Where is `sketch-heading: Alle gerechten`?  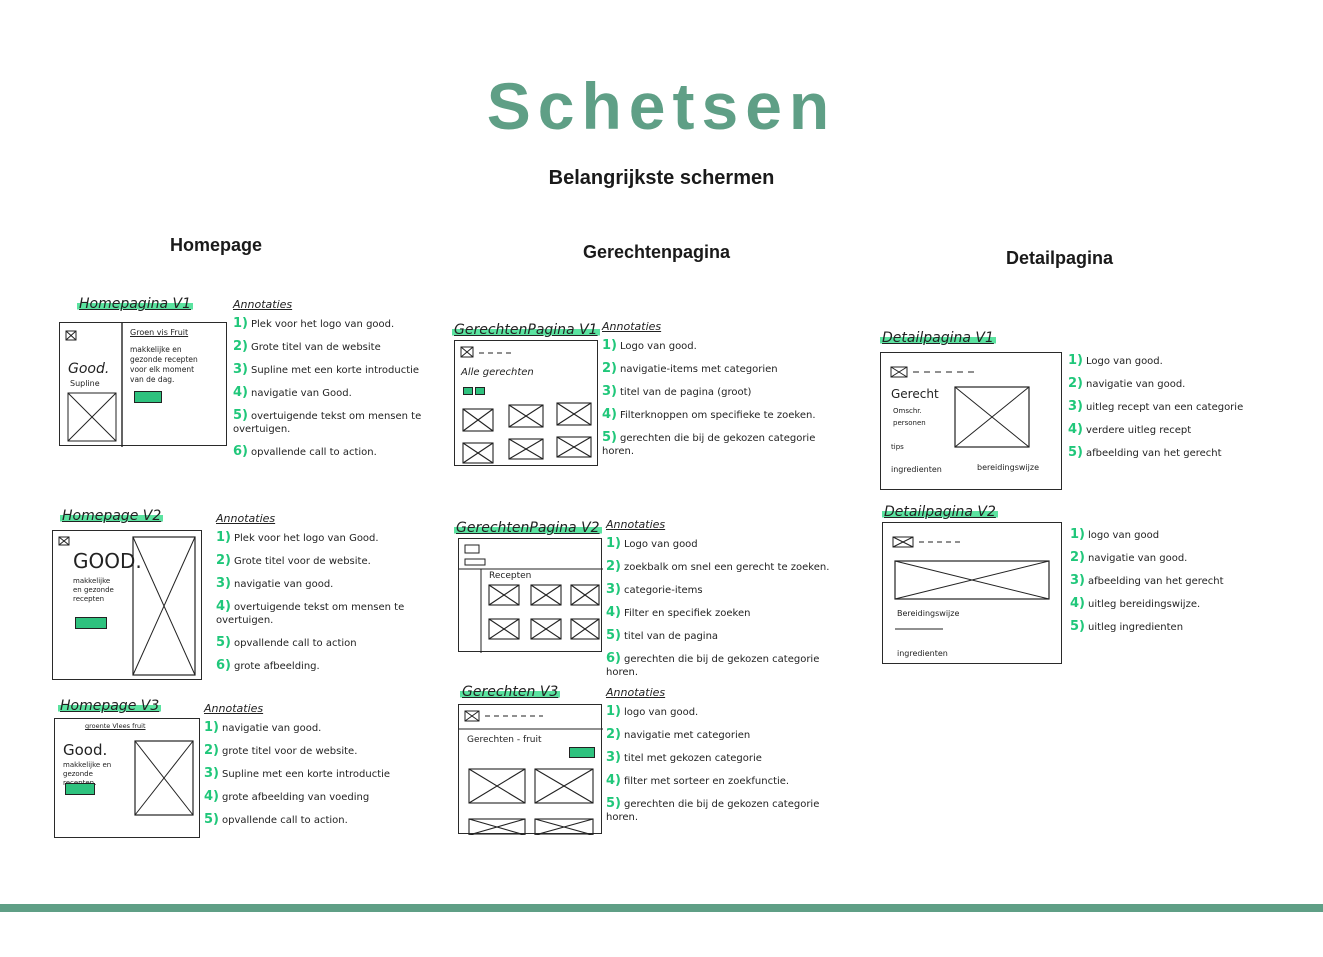
sketch-heading: Alle gerechten is located at coordinates (497, 372).